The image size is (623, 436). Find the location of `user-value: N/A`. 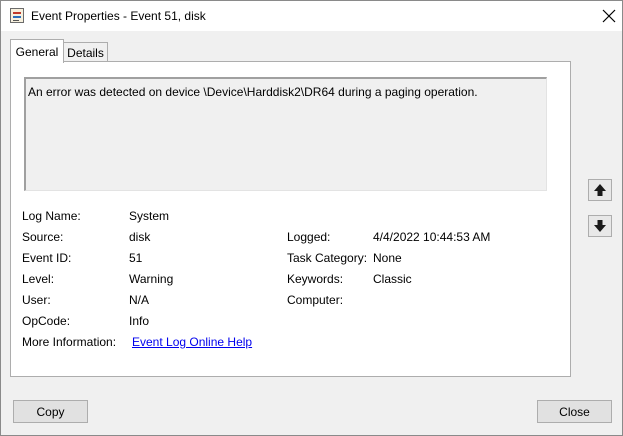

user-value: N/A is located at coordinates (139, 300).